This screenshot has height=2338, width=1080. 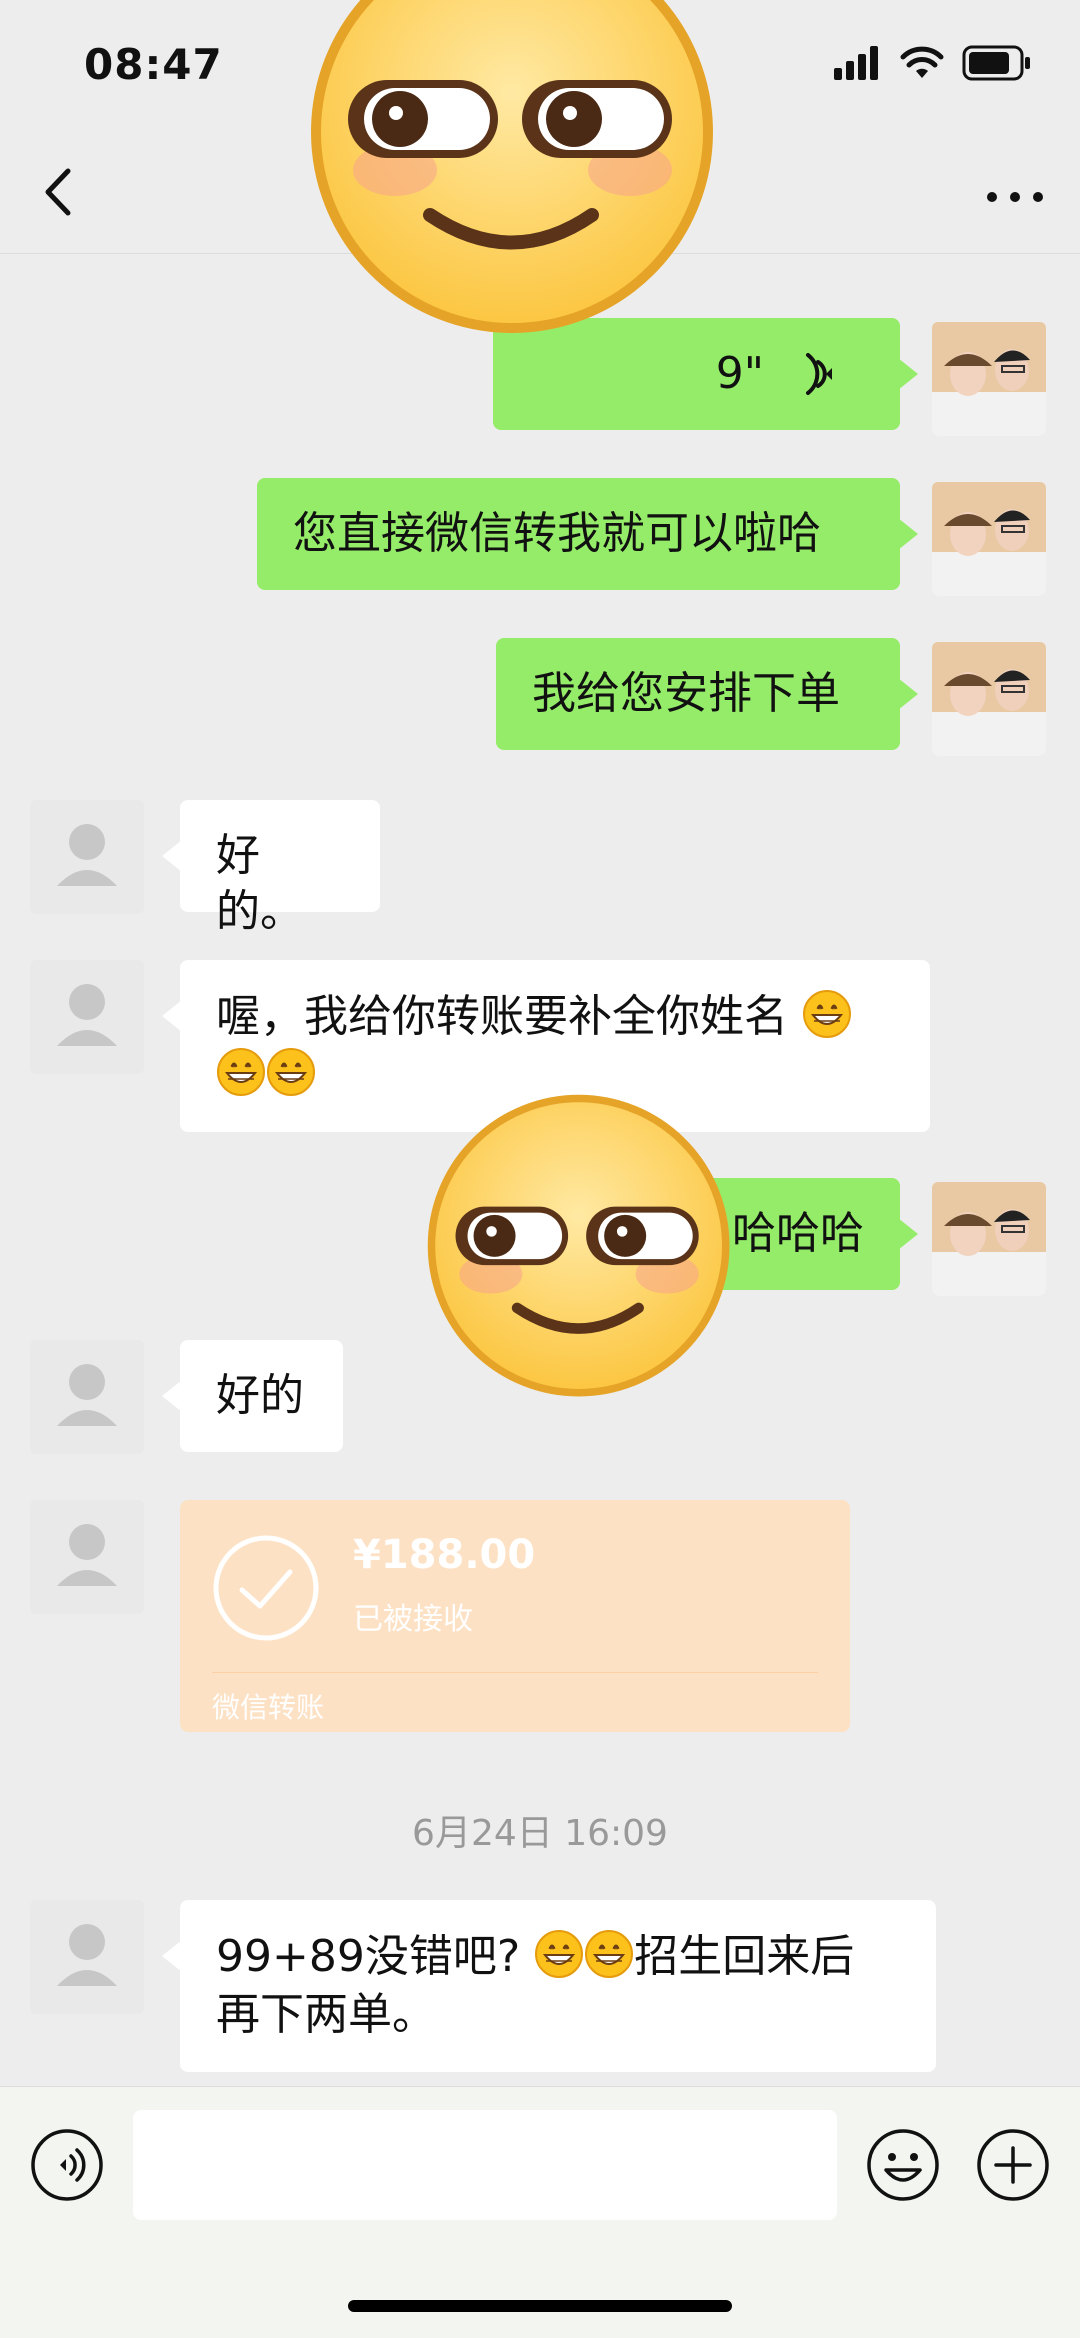 I want to click on message-text: 好的。, so click(x=260, y=883).